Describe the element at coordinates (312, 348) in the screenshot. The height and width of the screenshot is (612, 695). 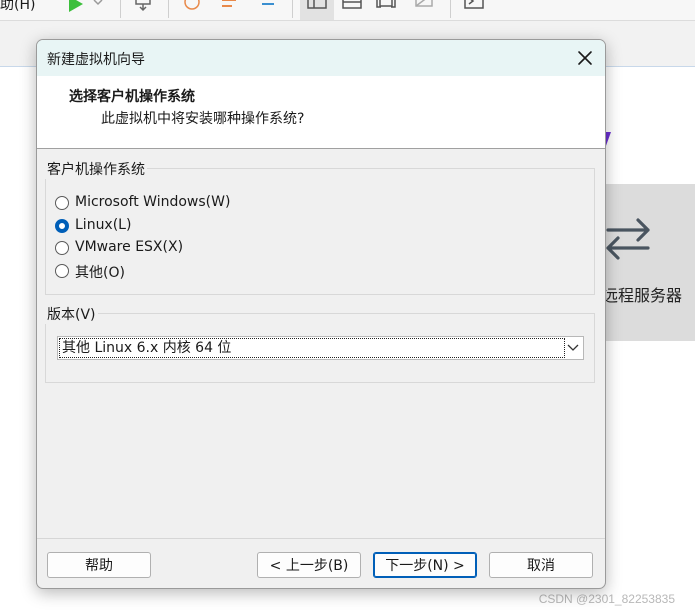
I see `version-select-value: 其他 Linux 6.x 内核 64 位` at that location.